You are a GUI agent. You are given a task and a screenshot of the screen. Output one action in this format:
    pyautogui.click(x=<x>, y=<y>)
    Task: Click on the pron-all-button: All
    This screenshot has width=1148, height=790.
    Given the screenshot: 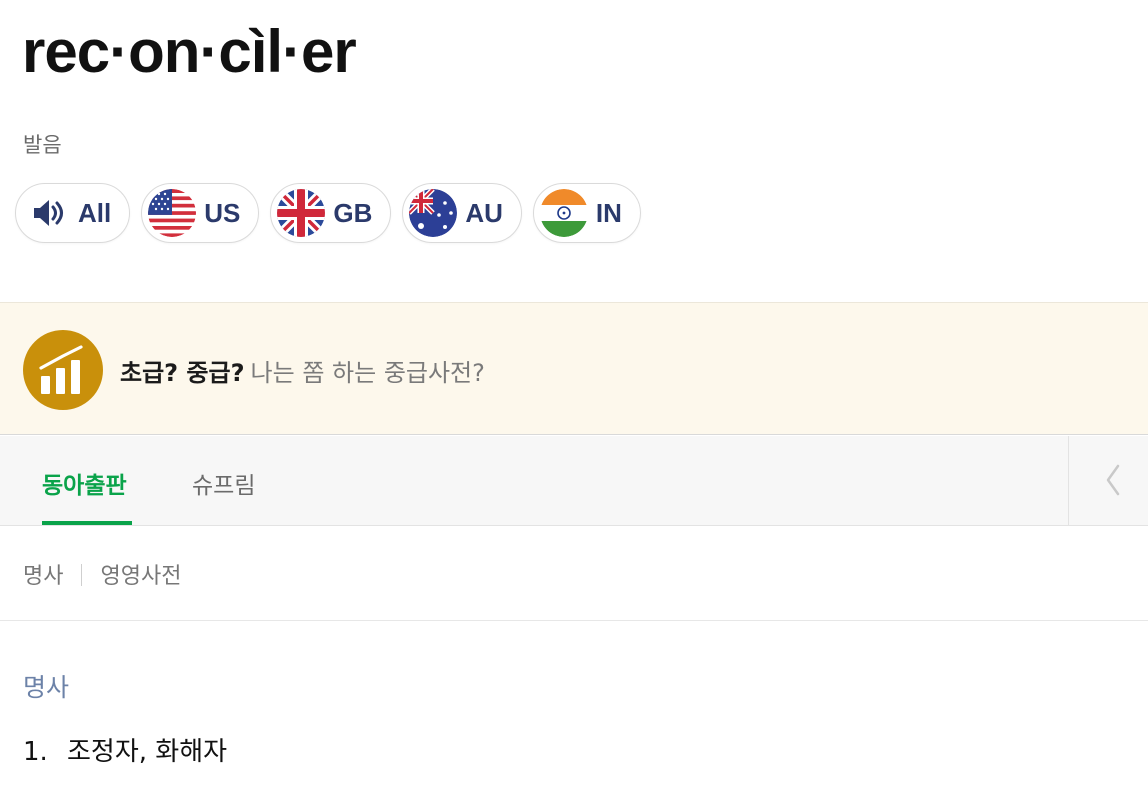 What is the action you would take?
    pyautogui.click(x=73, y=213)
    